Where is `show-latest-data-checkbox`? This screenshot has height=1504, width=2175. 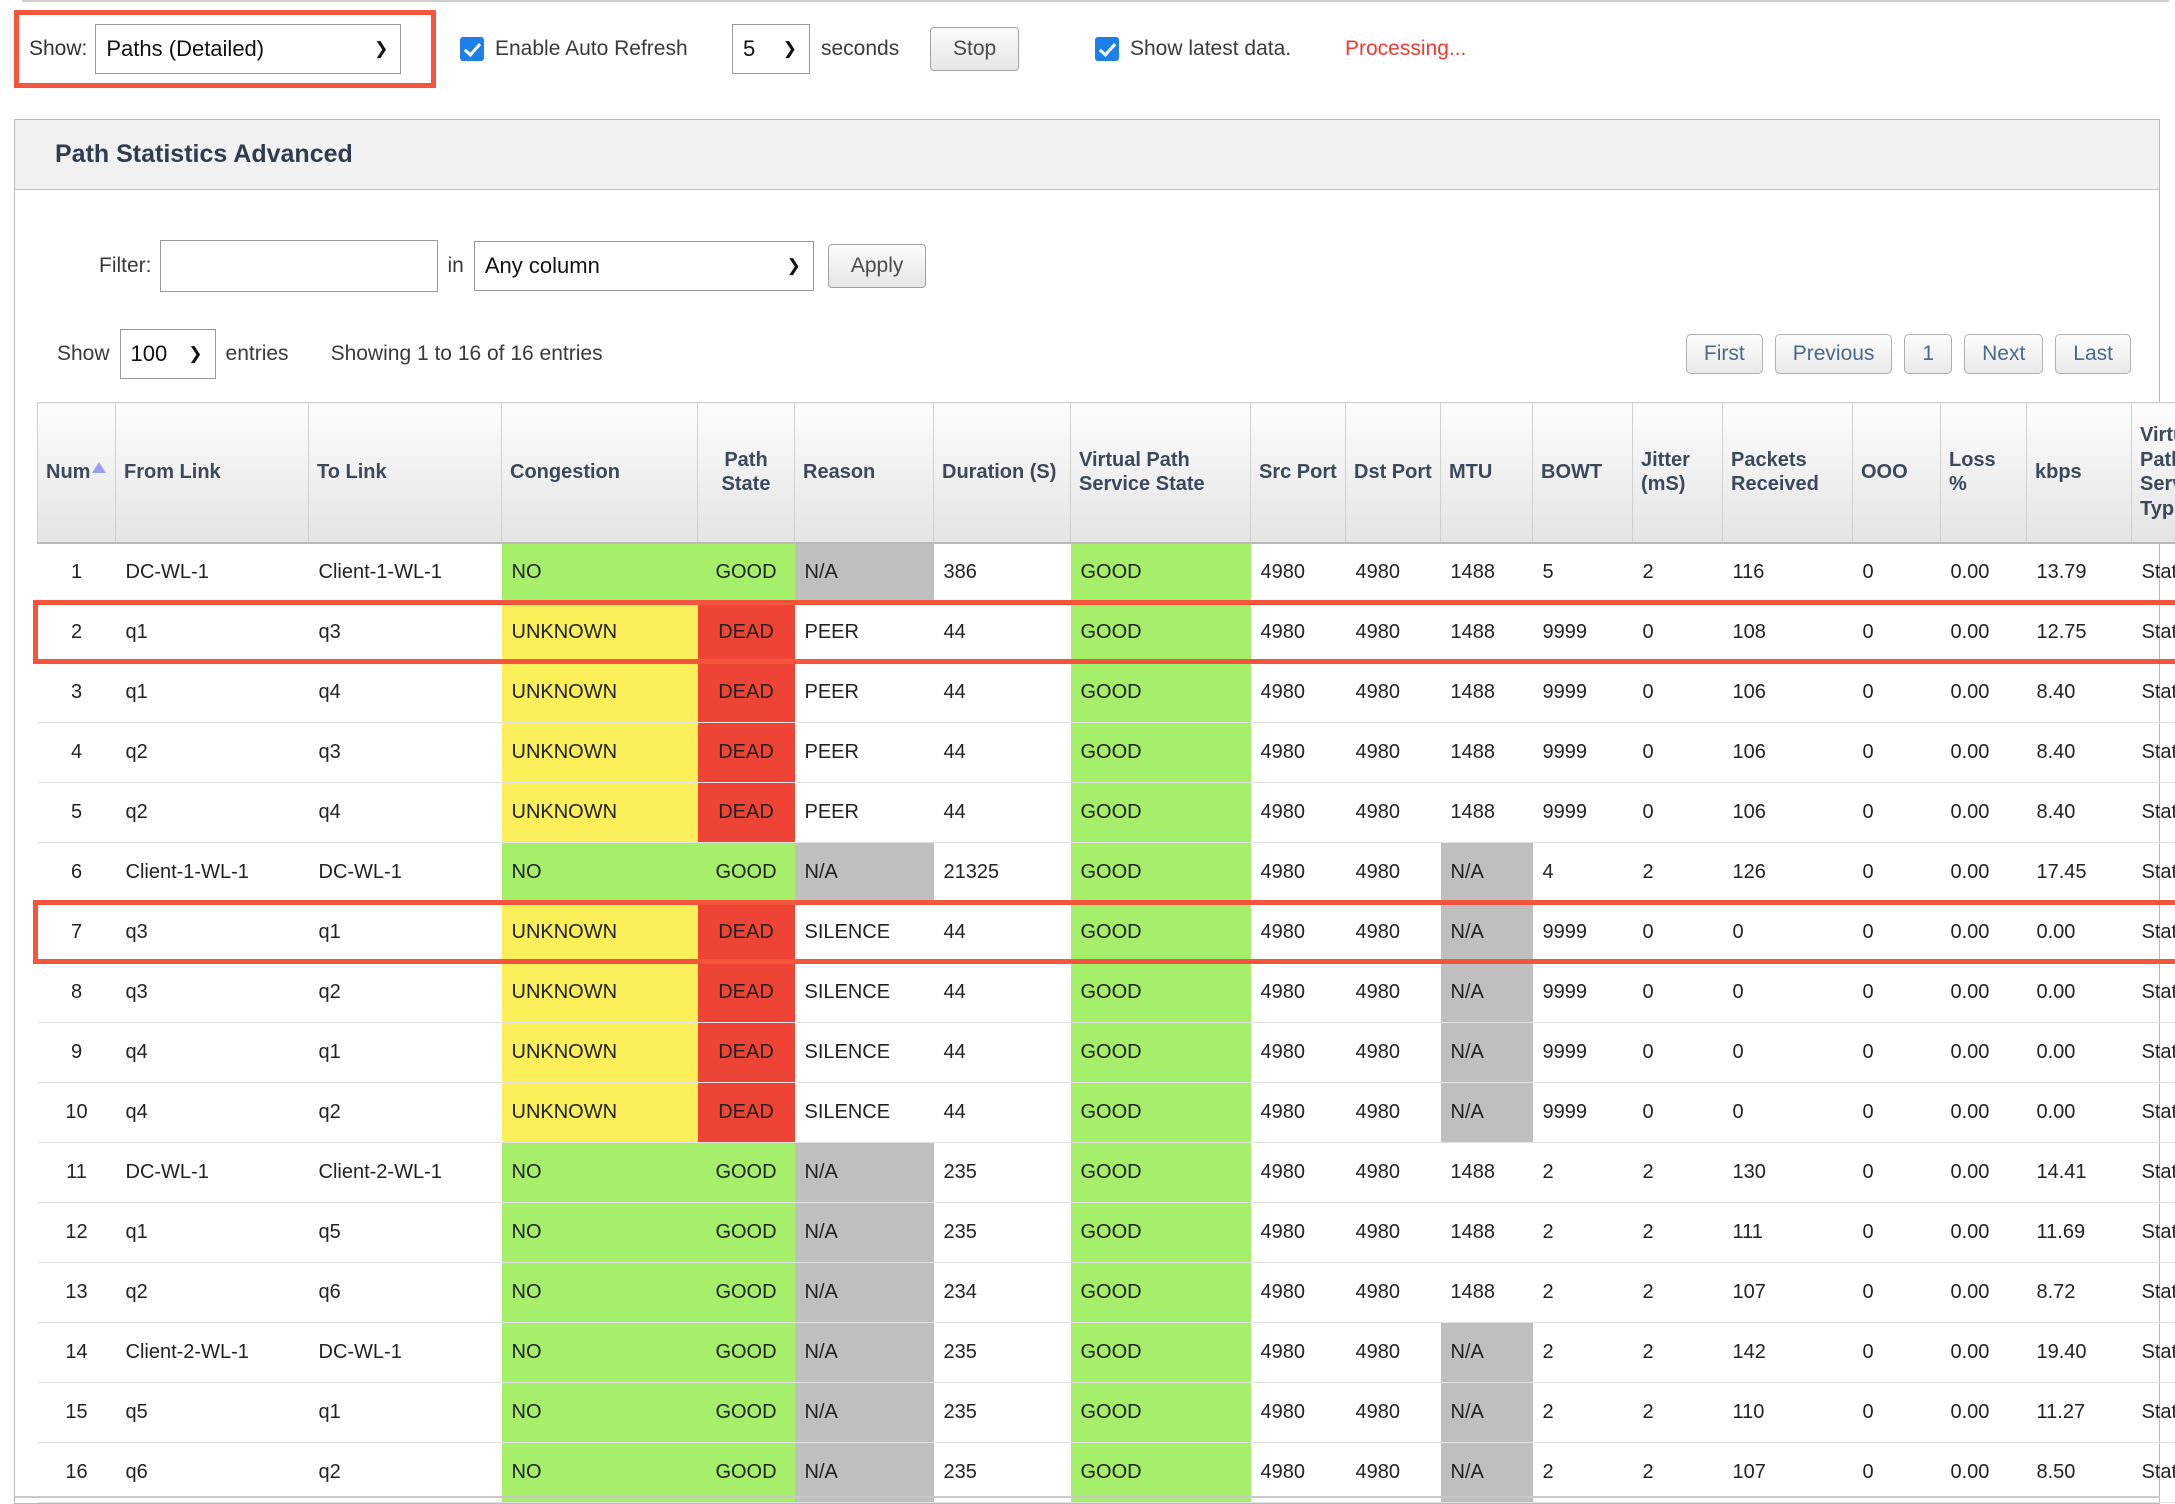 show-latest-data-checkbox is located at coordinates (1107, 49).